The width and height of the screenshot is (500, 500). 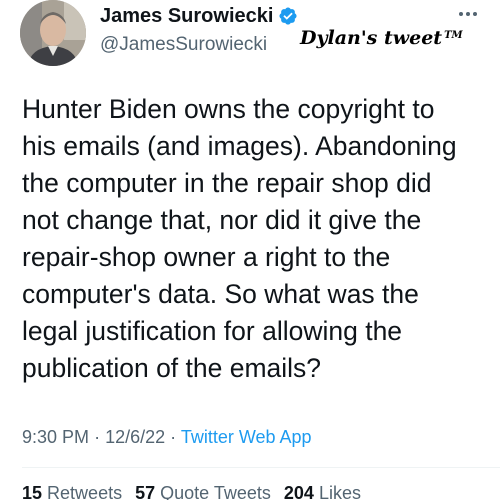 What do you see at coordinates (183, 45) in the screenshot?
I see `author-handle: @JamesSurowiecki` at bounding box center [183, 45].